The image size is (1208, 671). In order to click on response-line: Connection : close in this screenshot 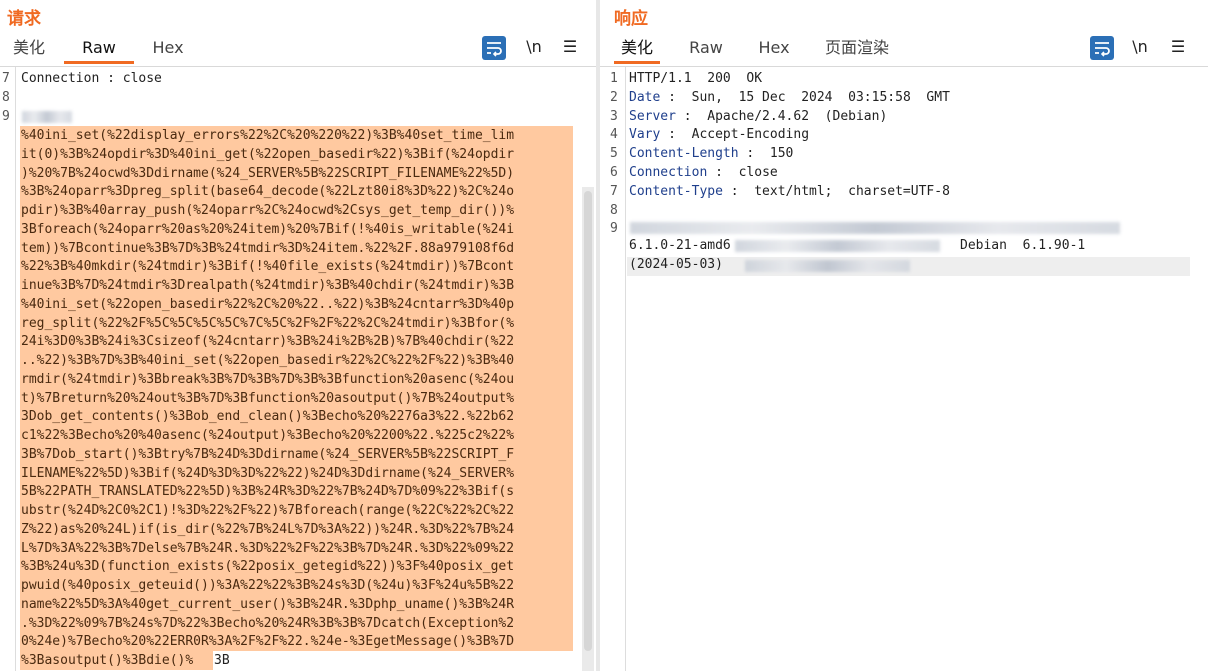, I will do `click(703, 172)`.